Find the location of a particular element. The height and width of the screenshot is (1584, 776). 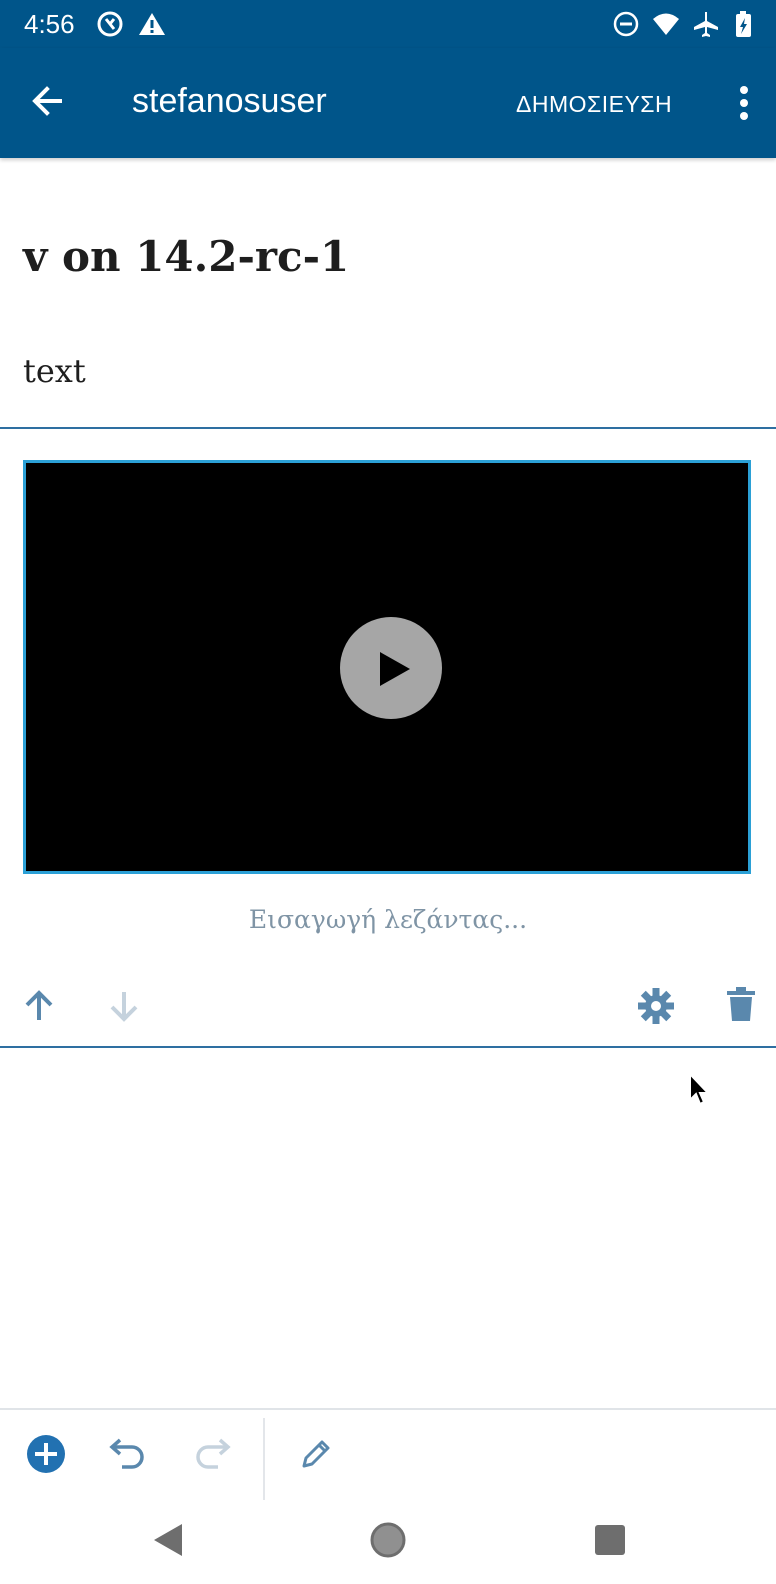

publish-button: ΔΗΜΟΣΙΕΥΣΗ is located at coordinates (594, 104).